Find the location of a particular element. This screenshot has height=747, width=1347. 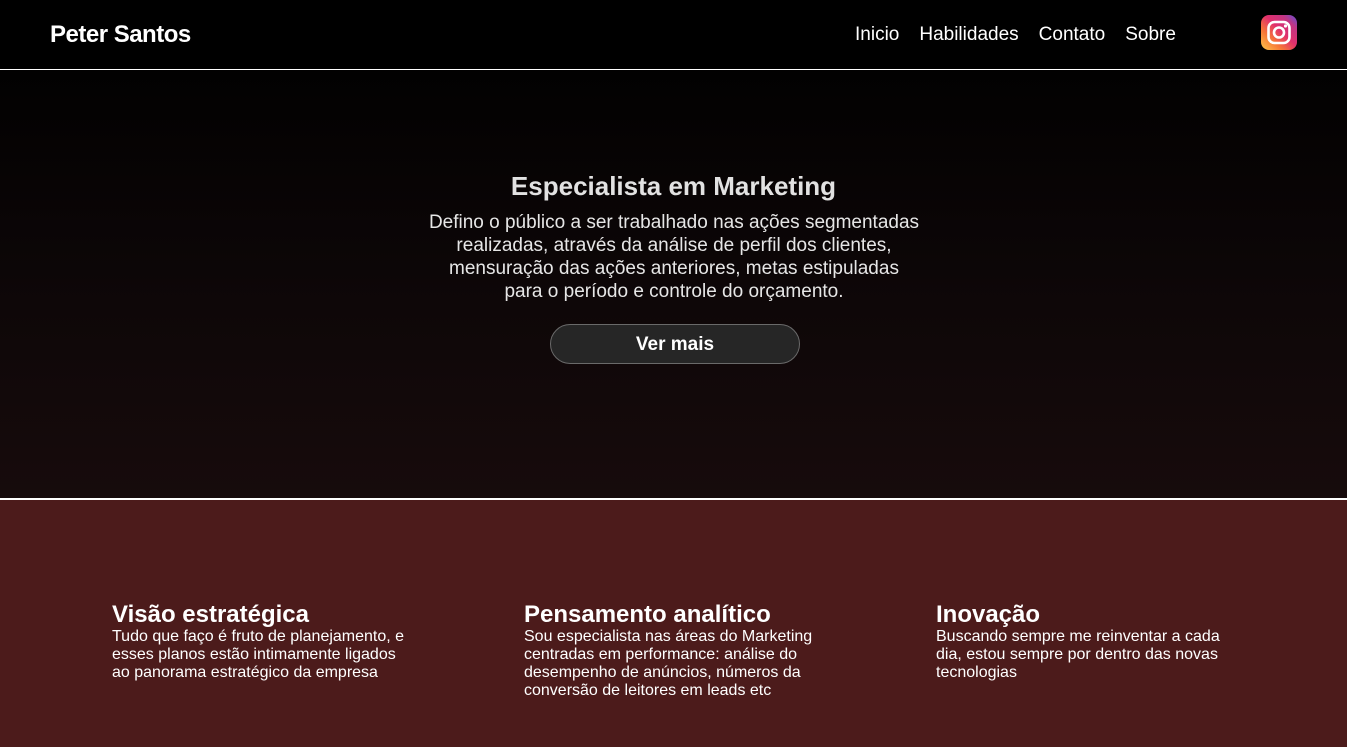

feature-title: Inovação is located at coordinates (988, 614).